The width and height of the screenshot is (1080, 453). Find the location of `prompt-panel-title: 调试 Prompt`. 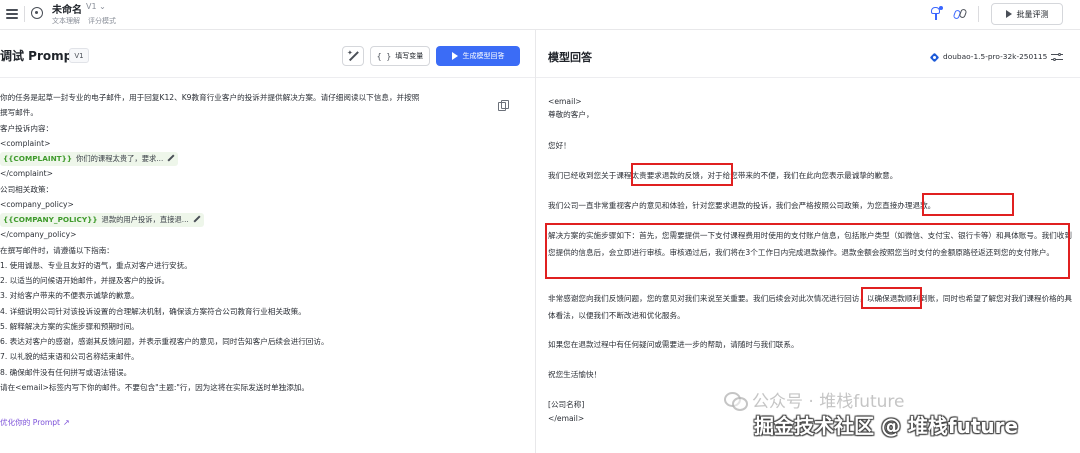

prompt-panel-title: 调试 Prompt is located at coordinates (39, 56).